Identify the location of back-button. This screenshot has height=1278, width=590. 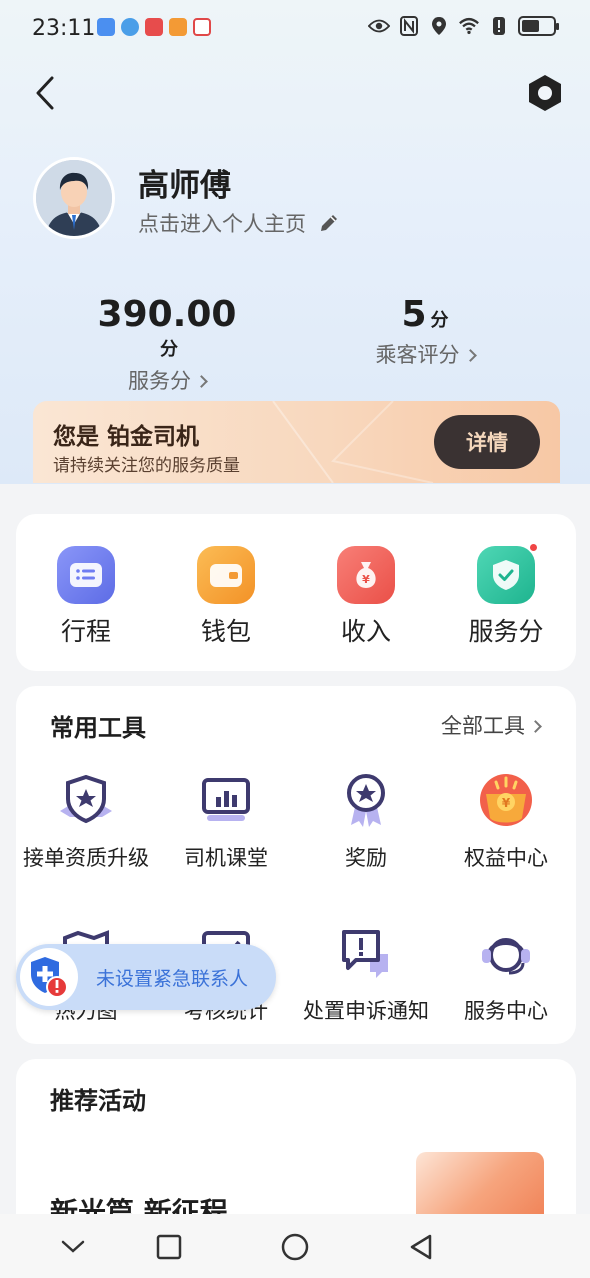
(47, 93).